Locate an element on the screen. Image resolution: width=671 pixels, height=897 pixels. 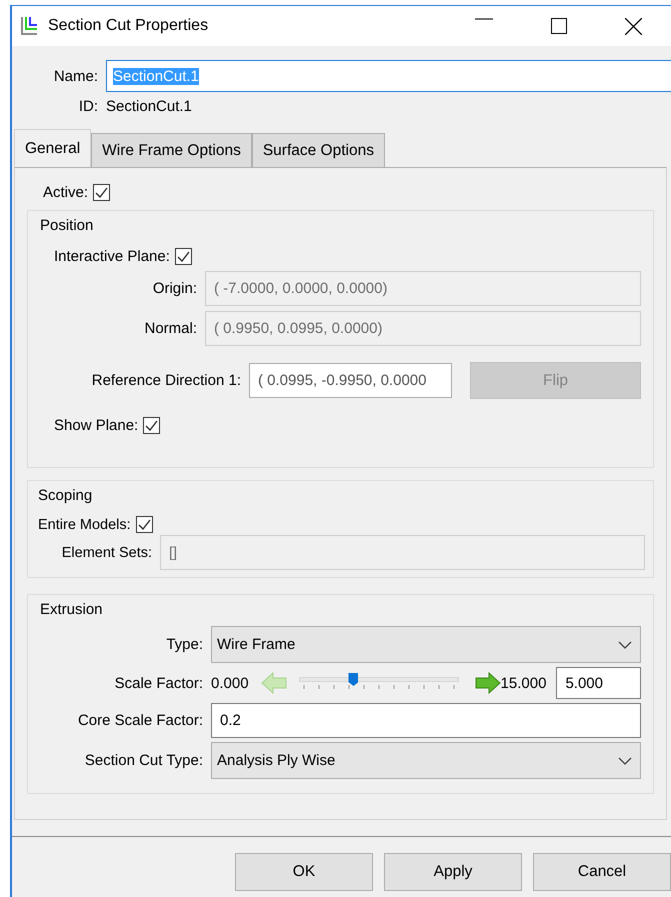
maximize-icon is located at coordinates (559, 26).